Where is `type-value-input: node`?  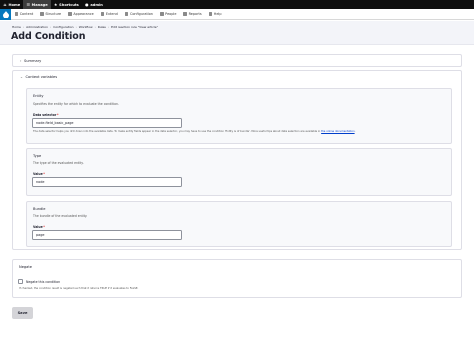
type-value-input: node is located at coordinates (107, 182).